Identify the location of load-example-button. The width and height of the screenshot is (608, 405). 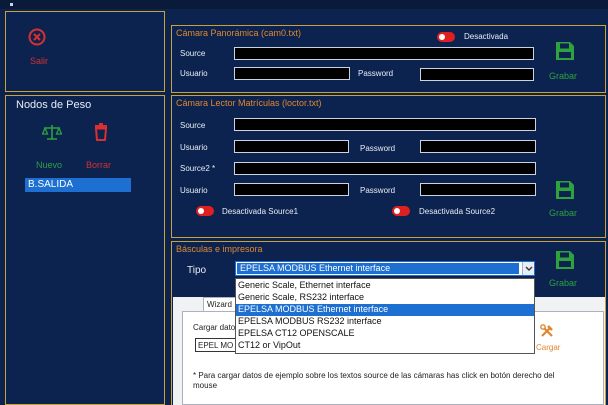
(547, 331).